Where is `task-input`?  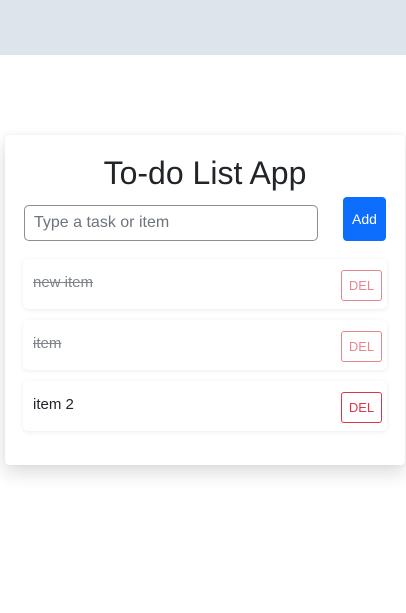 task-input is located at coordinates (171, 223).